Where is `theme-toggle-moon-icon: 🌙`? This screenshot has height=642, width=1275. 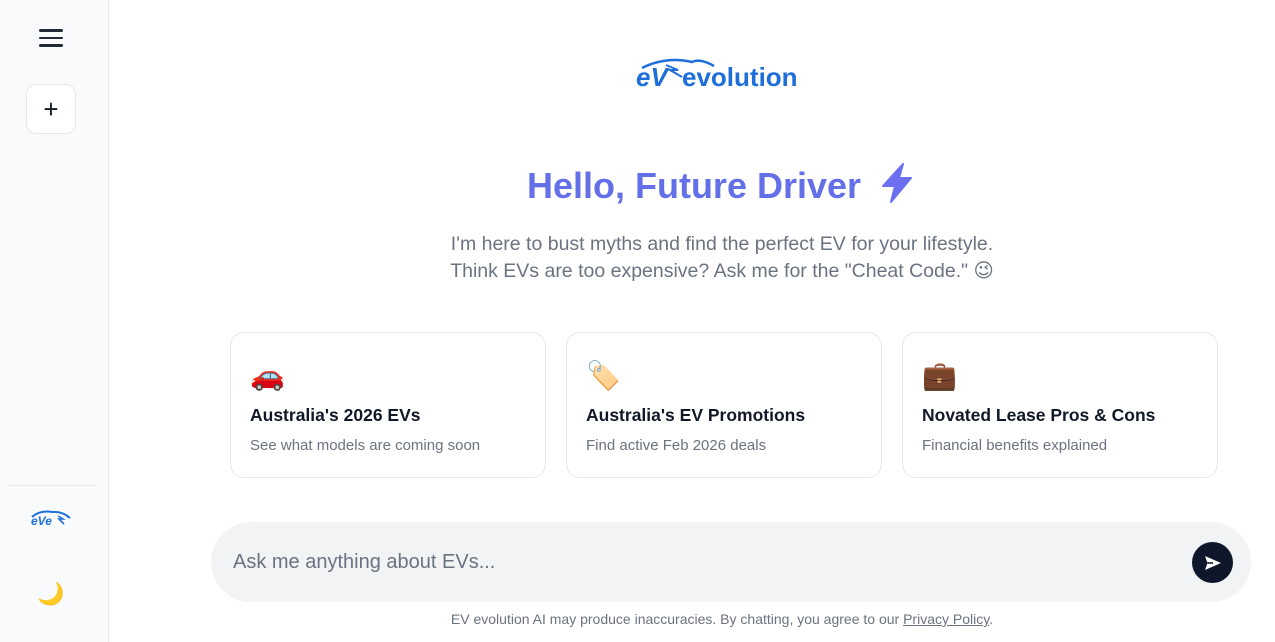 theme-toggle-moon-icon: 🌙 is located at coordinates (51, 594).